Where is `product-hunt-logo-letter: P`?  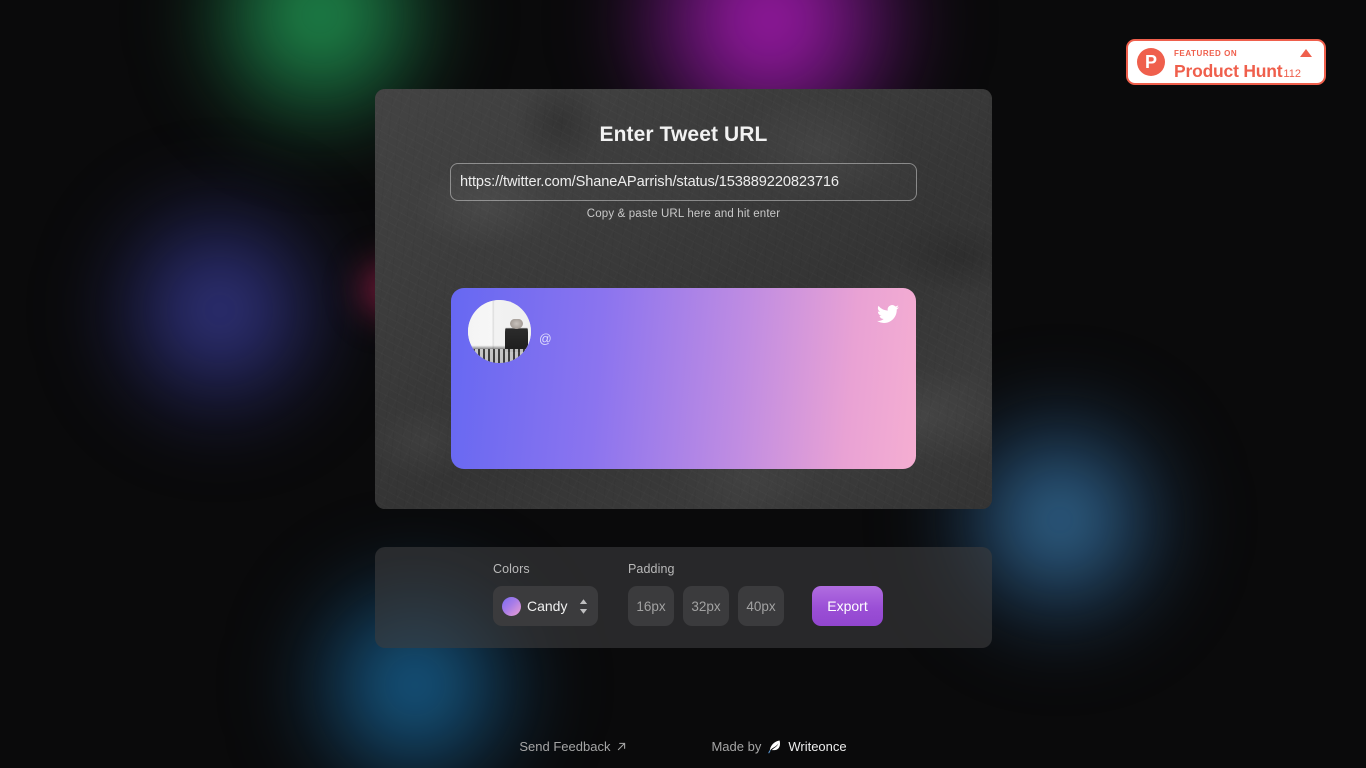
product-hunt-logo-letter: P is located at coordinates (1150, 61).